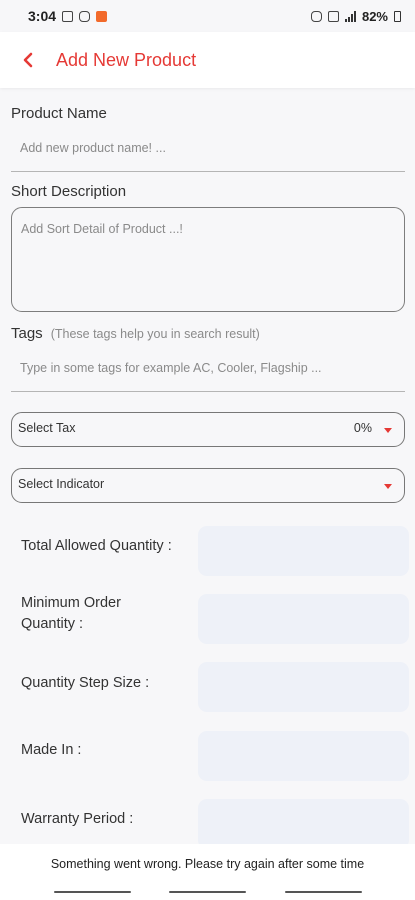 Image resolution: width=415 pixels, height=900 pixels. Describe the element at coordinates (316, 16) in the screenshot. I see `alarm-icon` at that location.